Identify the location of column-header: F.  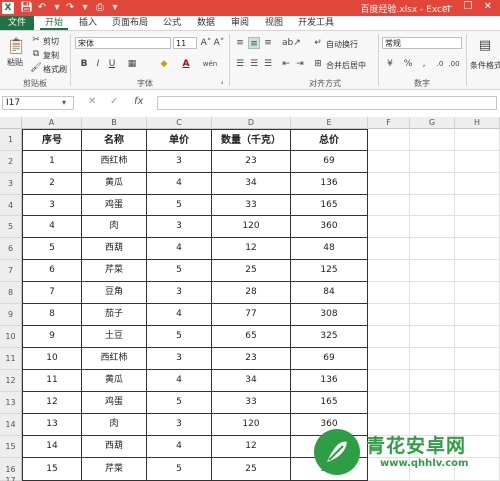
(389, 123).